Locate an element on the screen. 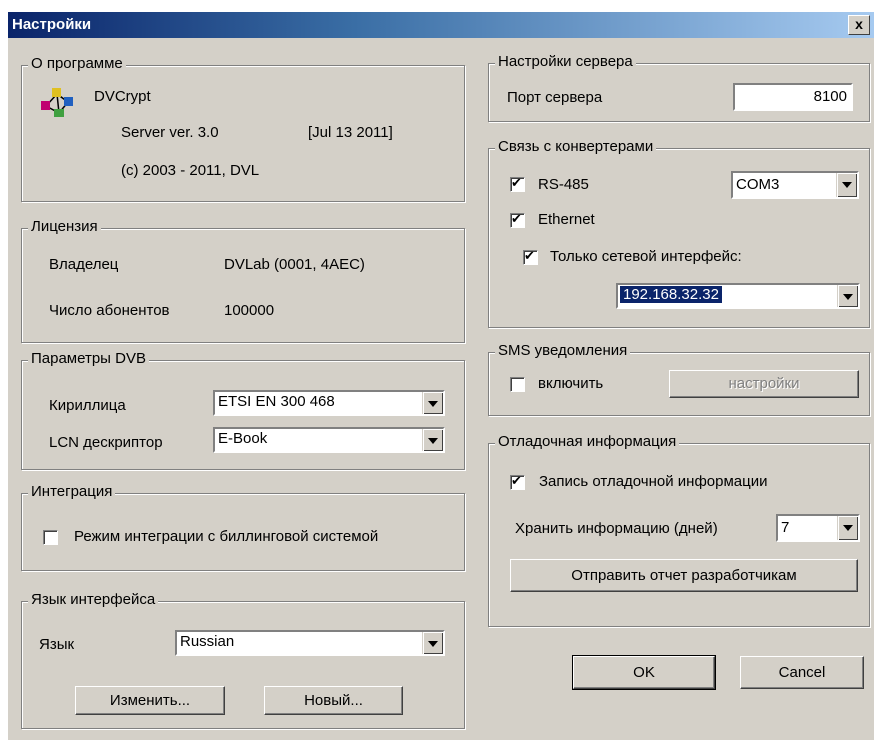 This screenshot has height=740, width=884. copyright: (c) 2003 - 2011, DVL is located at coordinates (190, 170).